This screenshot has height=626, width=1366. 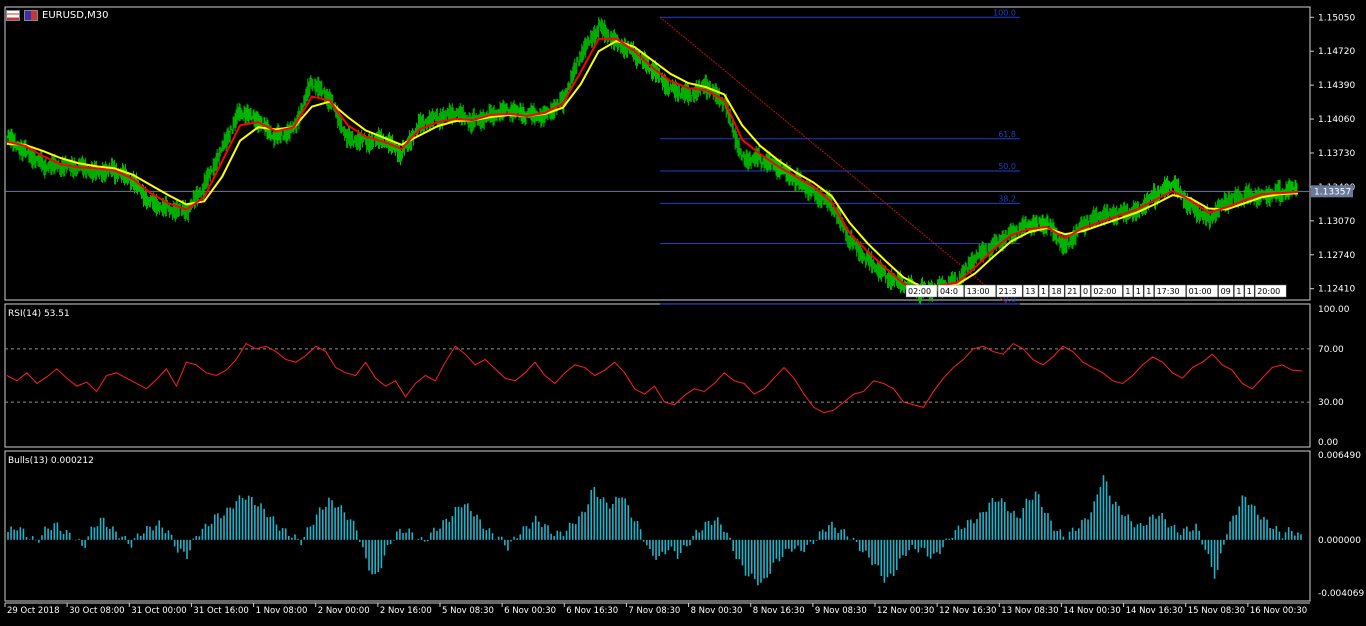 I want to click on time-axis-label: 31 Oct 16:00, so click(x=220, y=611).